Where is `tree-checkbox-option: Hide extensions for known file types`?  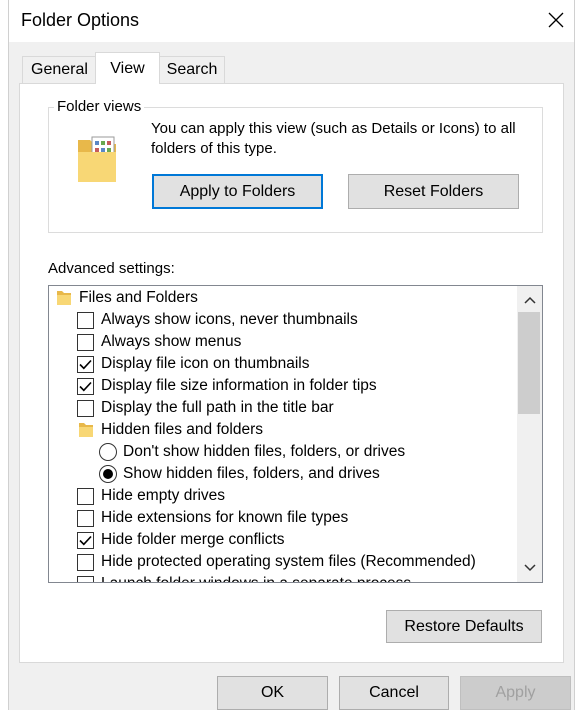
tree-checkbox-option: Hide extensions for known file types is located at coordinates (212, 518).